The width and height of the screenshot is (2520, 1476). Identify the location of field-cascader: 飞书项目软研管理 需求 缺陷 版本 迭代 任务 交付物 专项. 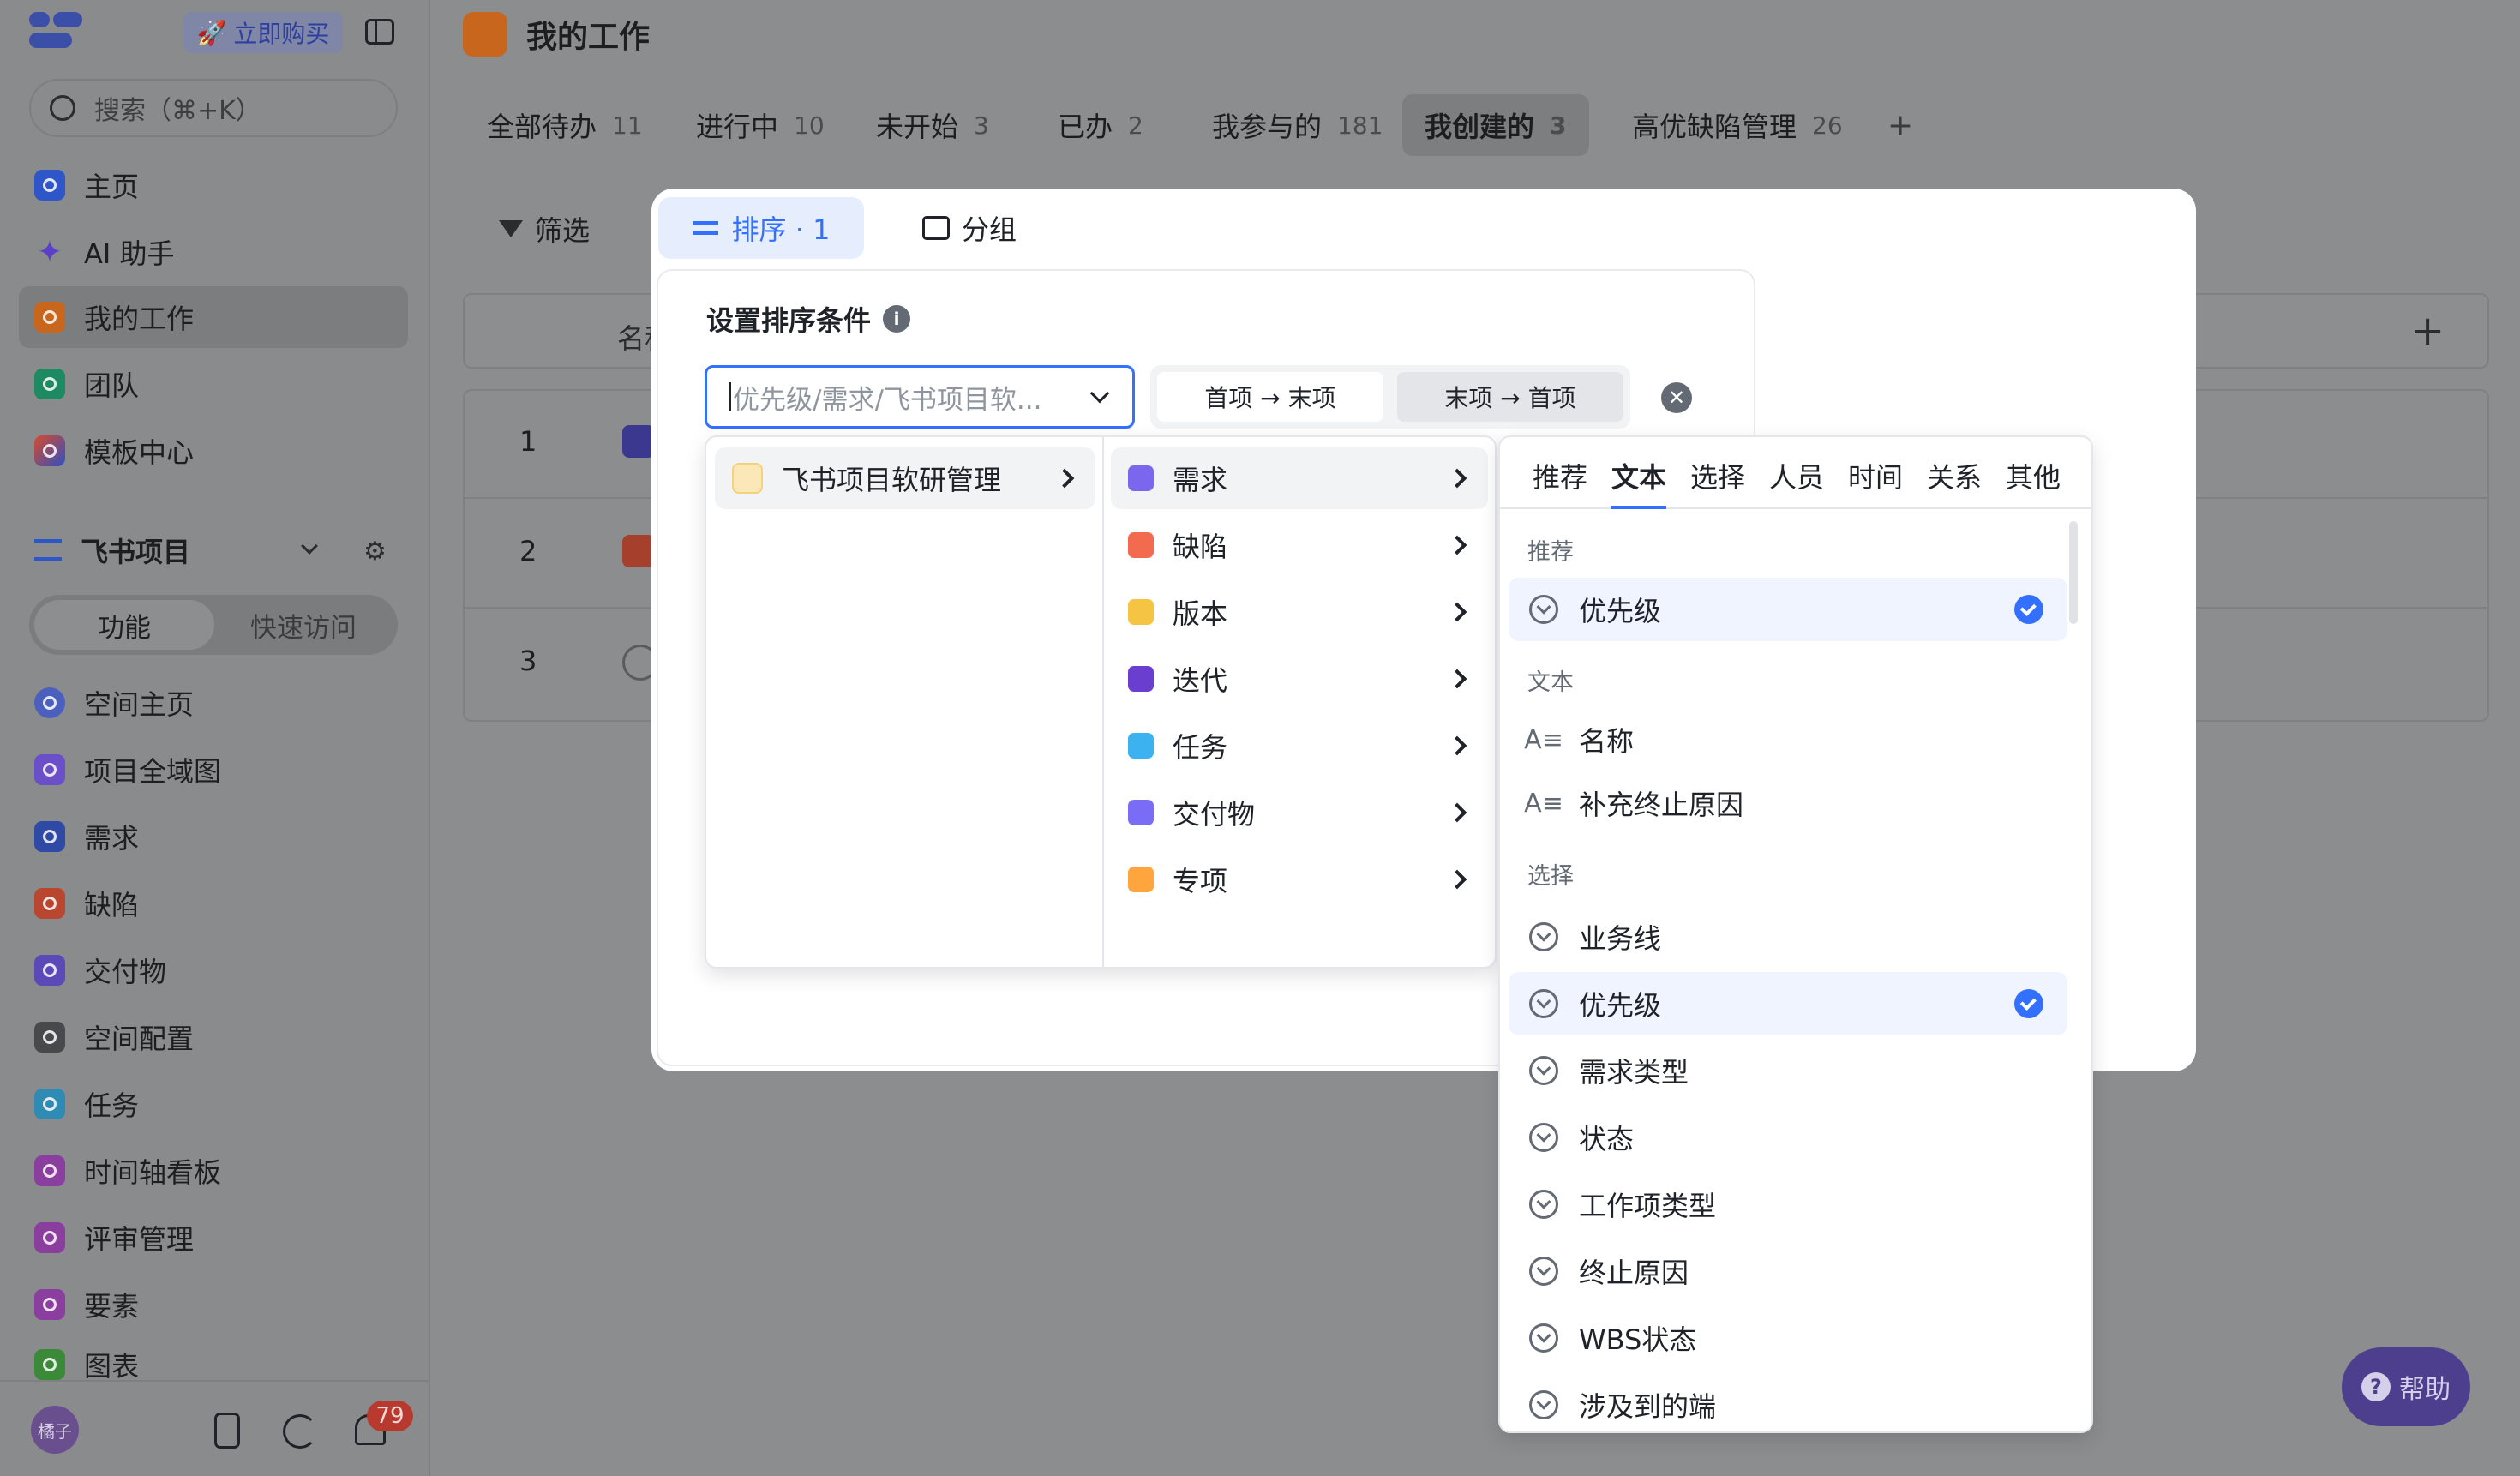
(1101, 702).